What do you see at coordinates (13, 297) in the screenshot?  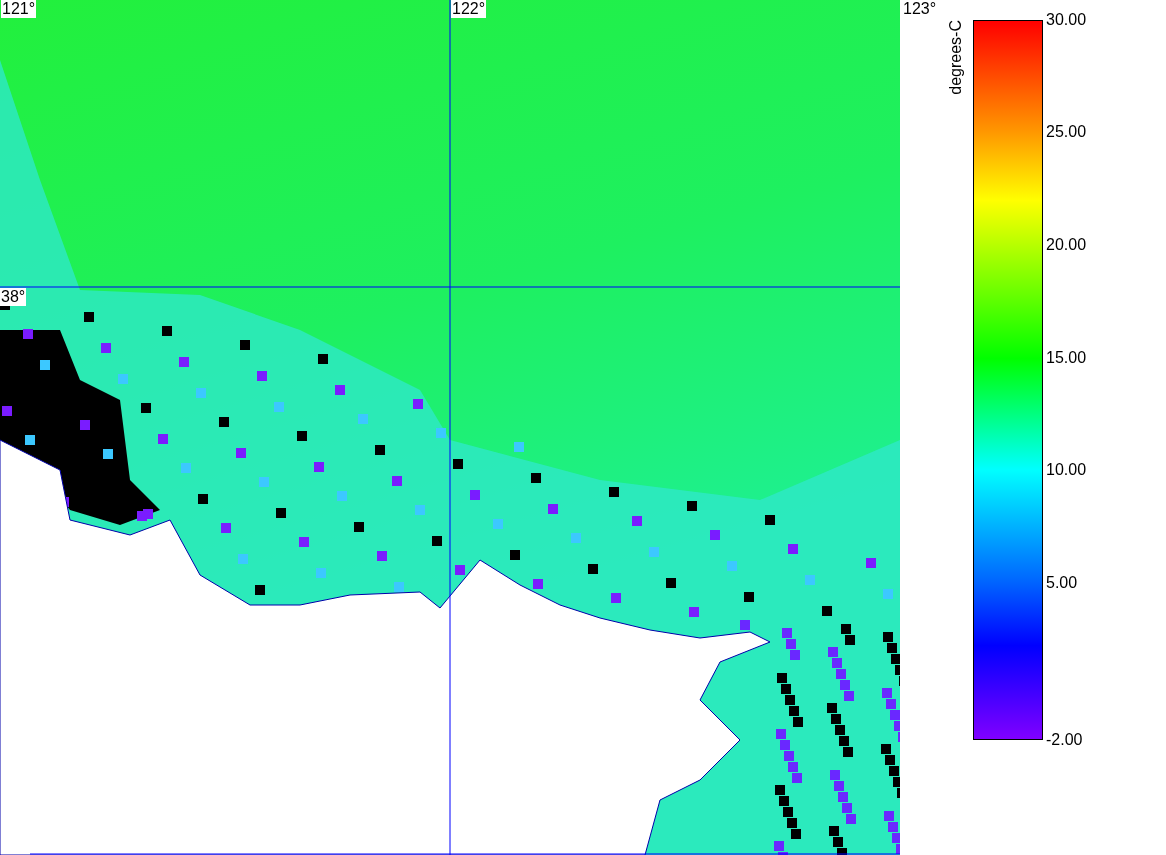 I see `latitude-label: 38°` at bounding box center [13, 297].